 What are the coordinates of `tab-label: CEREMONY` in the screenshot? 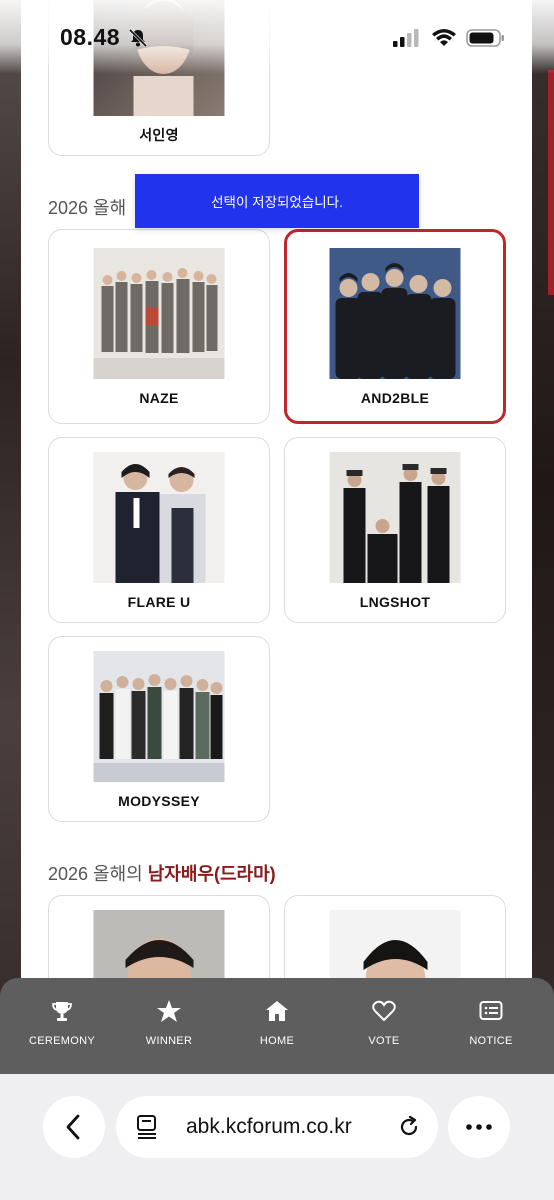 It's located at (62, 1041).